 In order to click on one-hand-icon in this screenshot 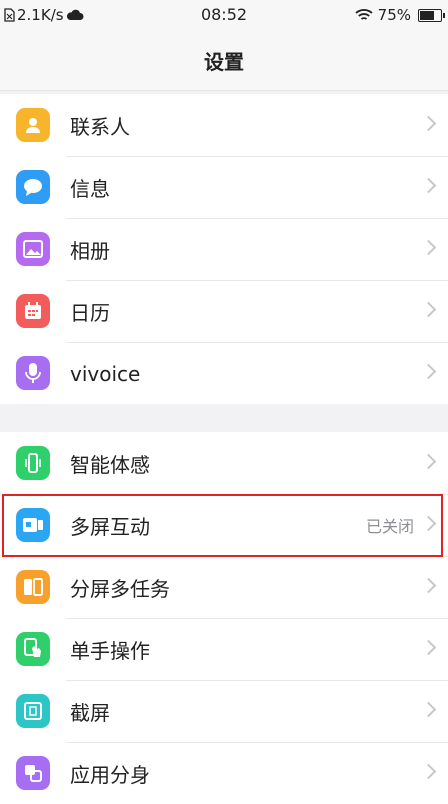, I will do `click(33, 649)`.